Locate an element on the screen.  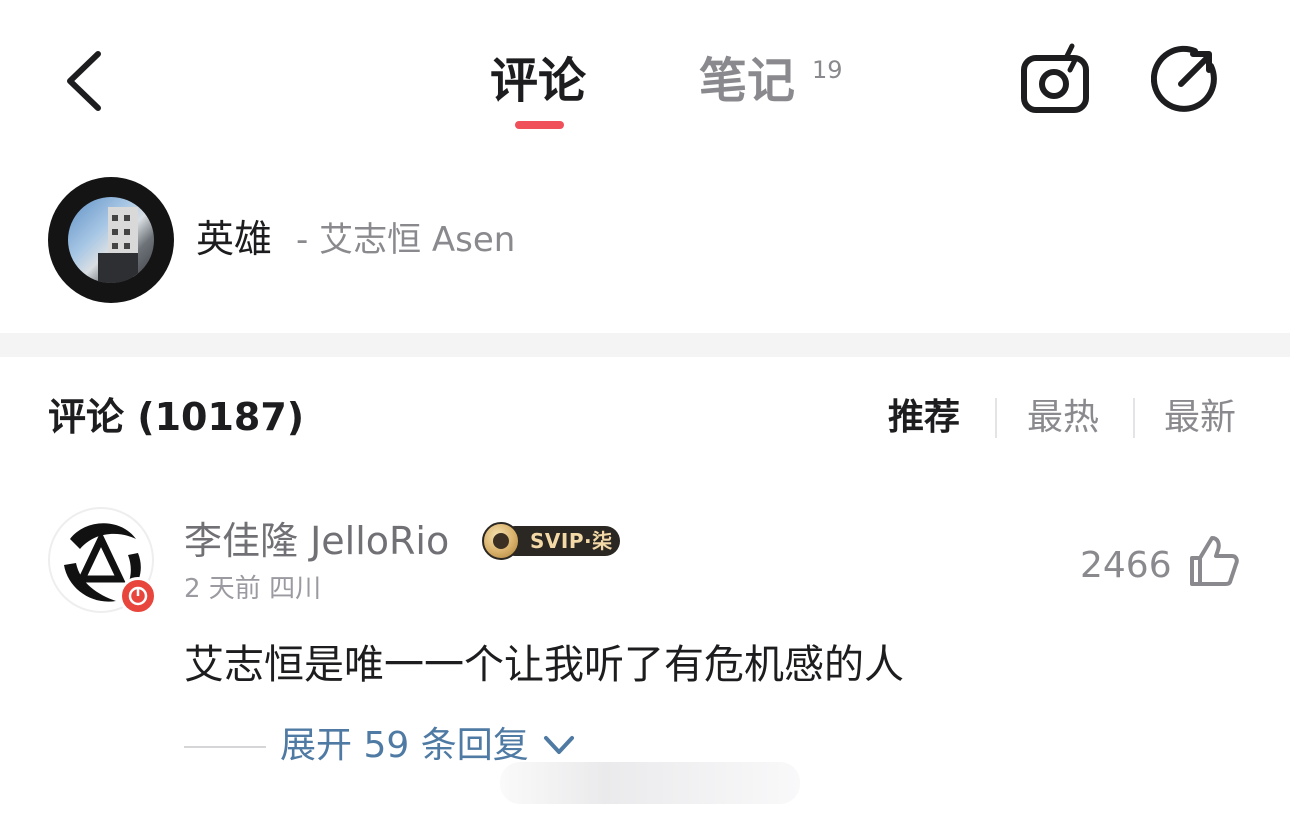
share-button is located at coordinates (1187, 79).